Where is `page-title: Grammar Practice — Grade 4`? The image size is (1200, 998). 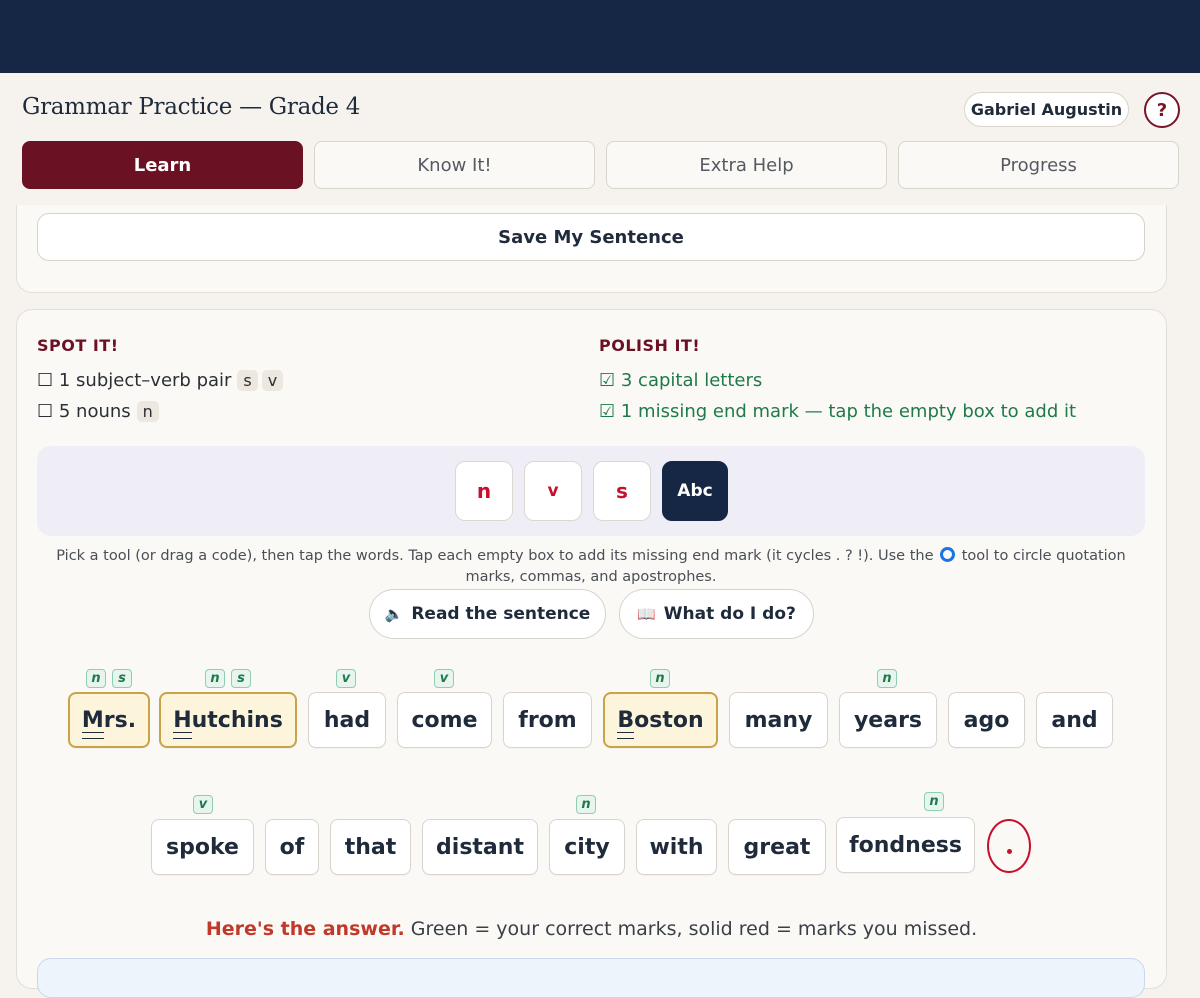
page-title: Grammar Practice — Grade 4 is located at coordinates (191, 107).